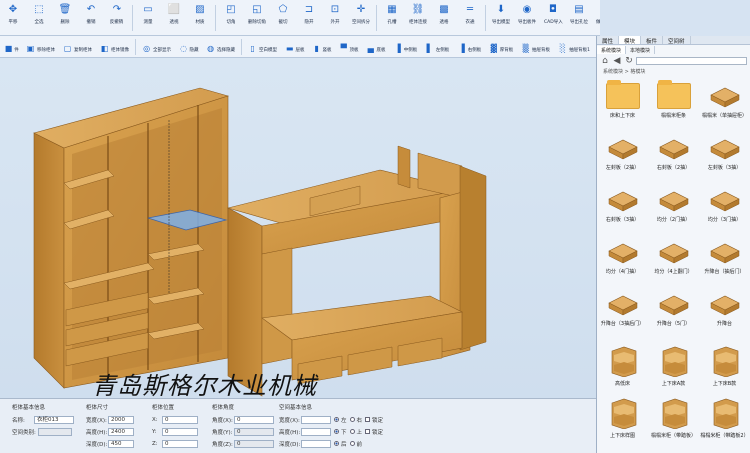  What do you see at coordinates (180, 419) in the screenshot?
I see `pos-x-field: 0` at bounding box center [180, 419].